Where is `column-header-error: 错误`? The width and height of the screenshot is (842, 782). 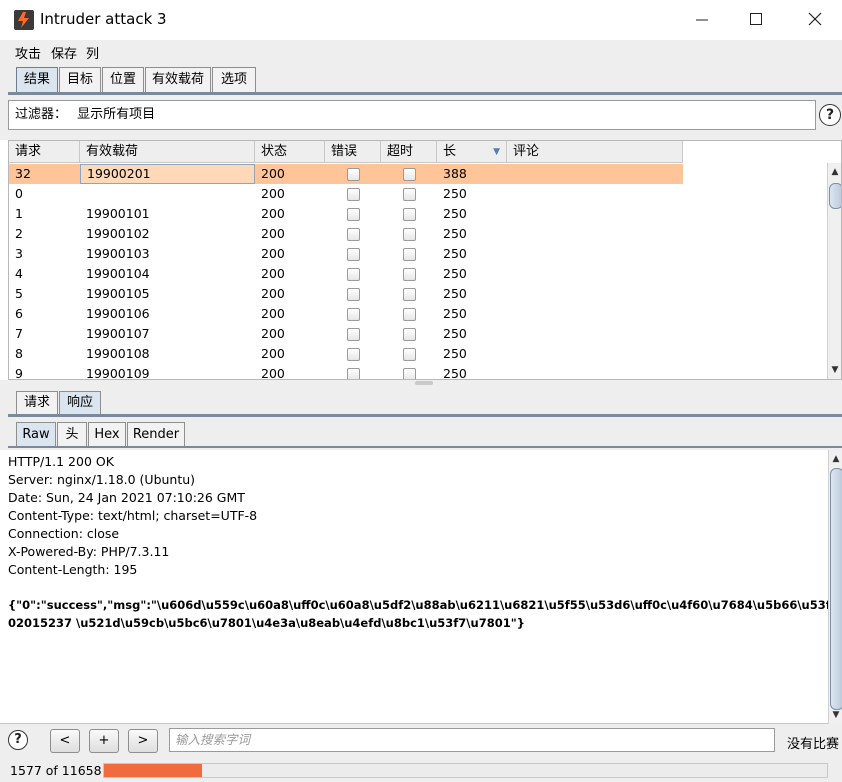
column-header-error: 错误 is located at coordinates (353, 152).